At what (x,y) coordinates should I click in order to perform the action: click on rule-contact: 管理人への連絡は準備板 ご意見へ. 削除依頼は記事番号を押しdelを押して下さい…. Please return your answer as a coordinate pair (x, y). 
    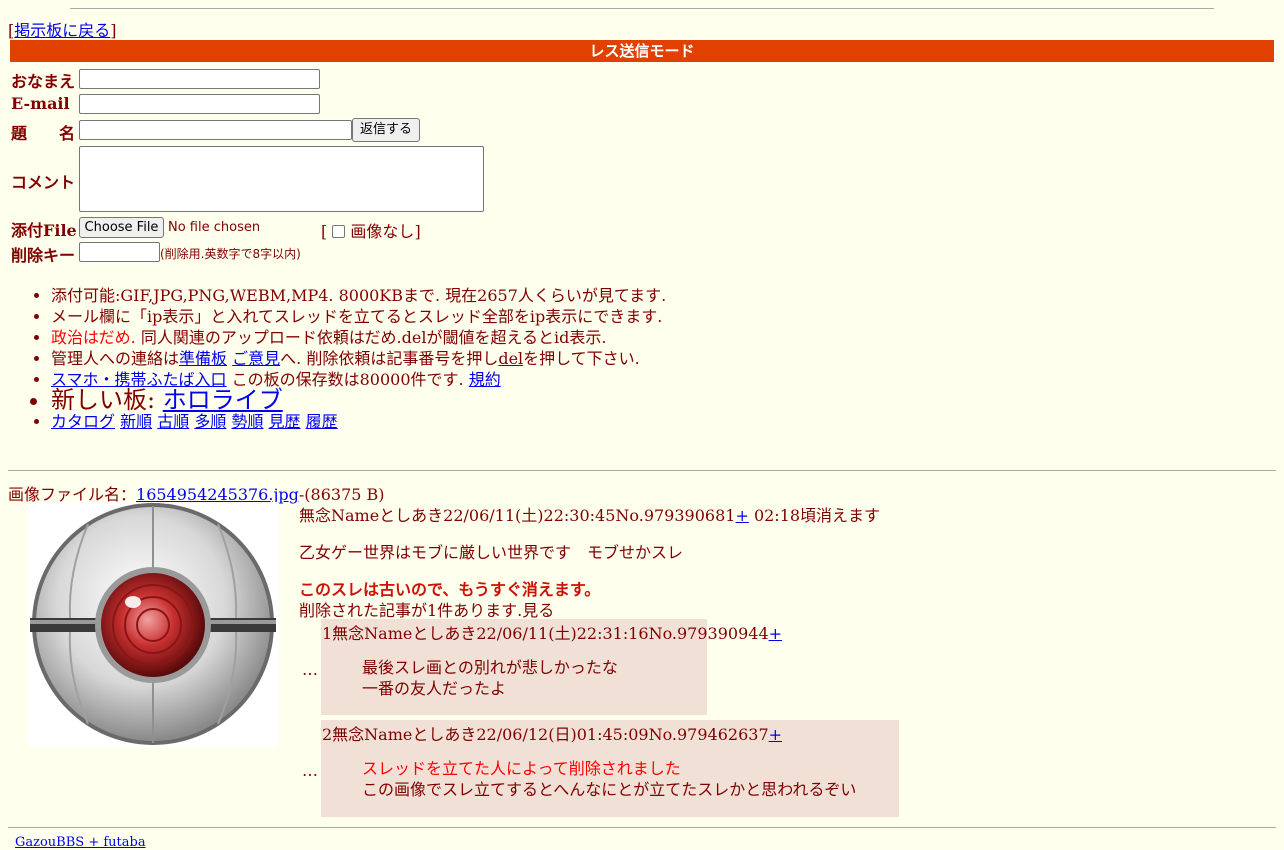
    Looking at the image, I should click on (358, 358).